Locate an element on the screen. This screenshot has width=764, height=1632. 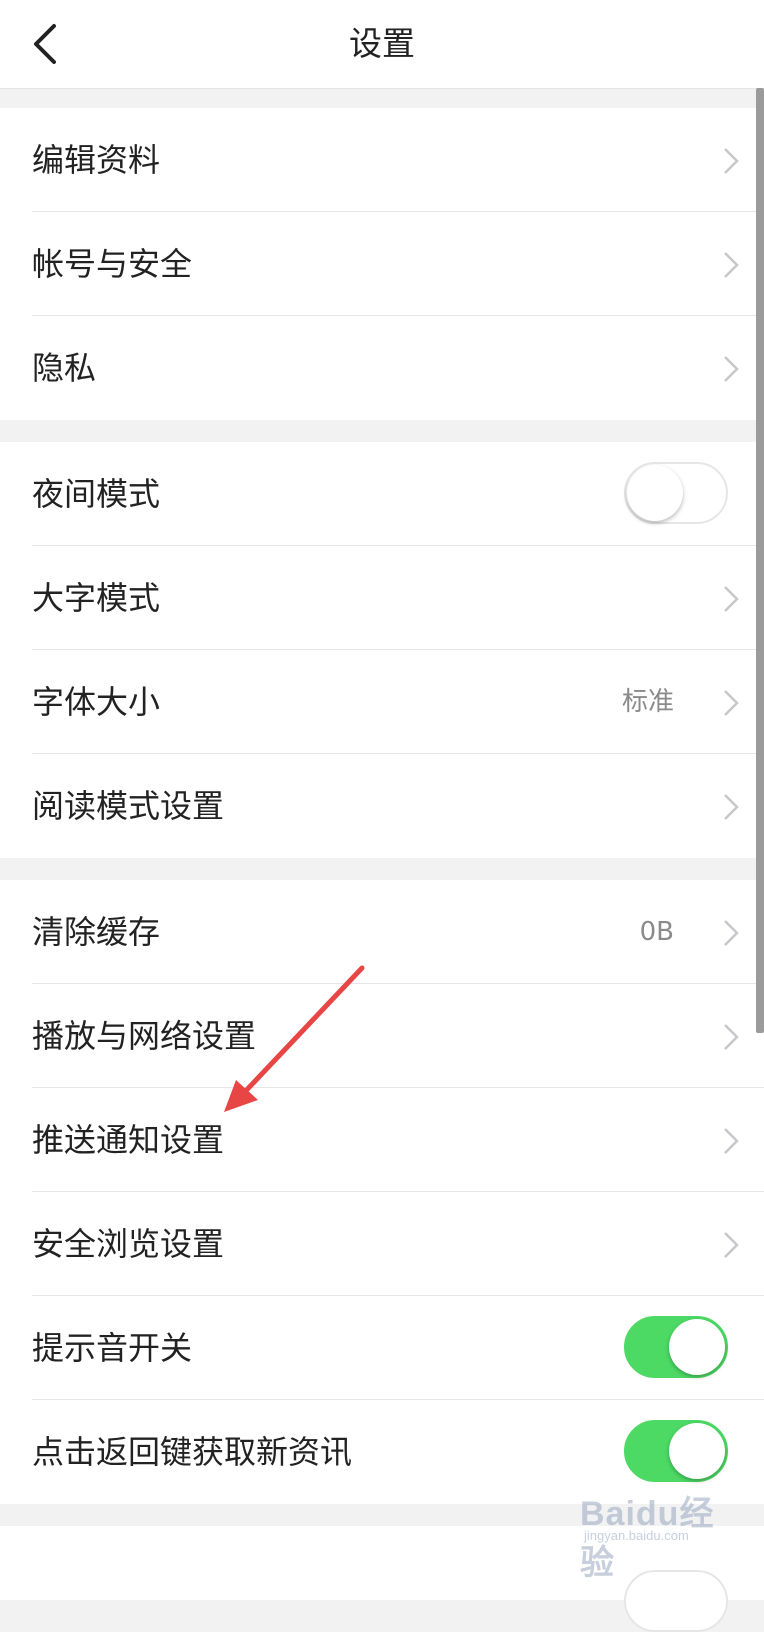
row-reading-mode-settings: 阅读模式设置 is located at coordinates (382, 806).